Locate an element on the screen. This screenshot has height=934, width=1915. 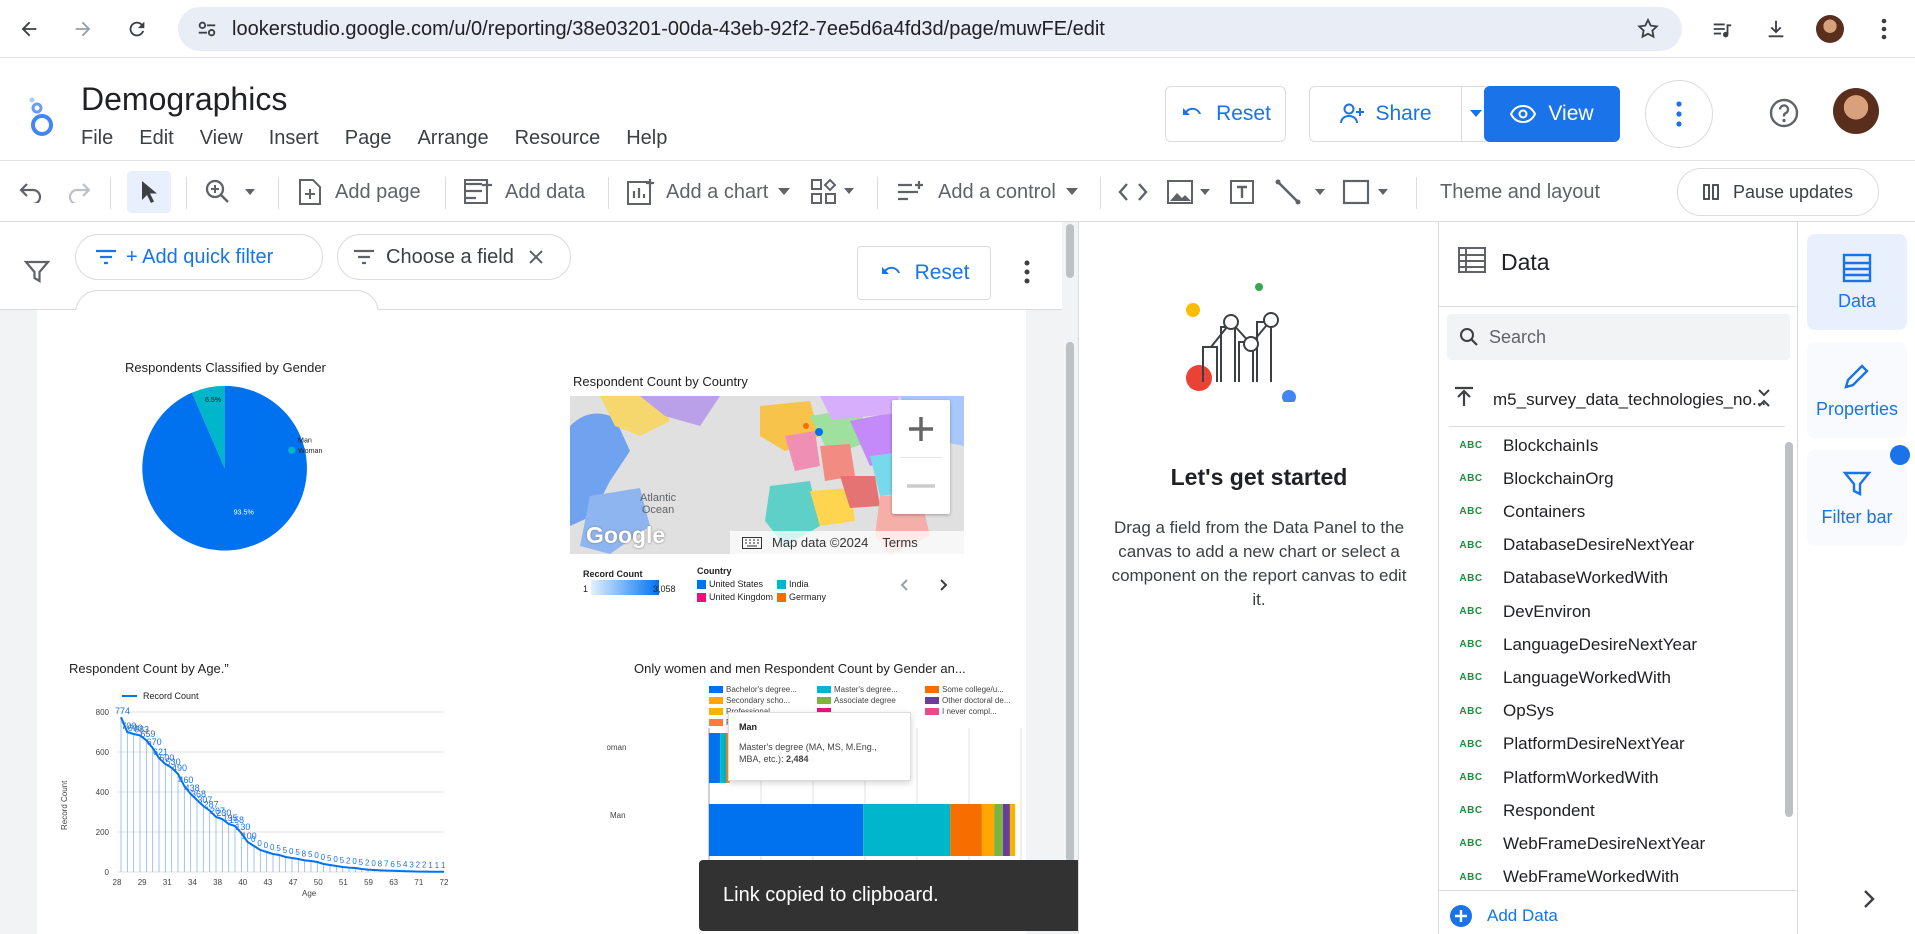
gender-pie-chart: 6.5% 93.5% Man Woman is located at coordinates (247, 470).